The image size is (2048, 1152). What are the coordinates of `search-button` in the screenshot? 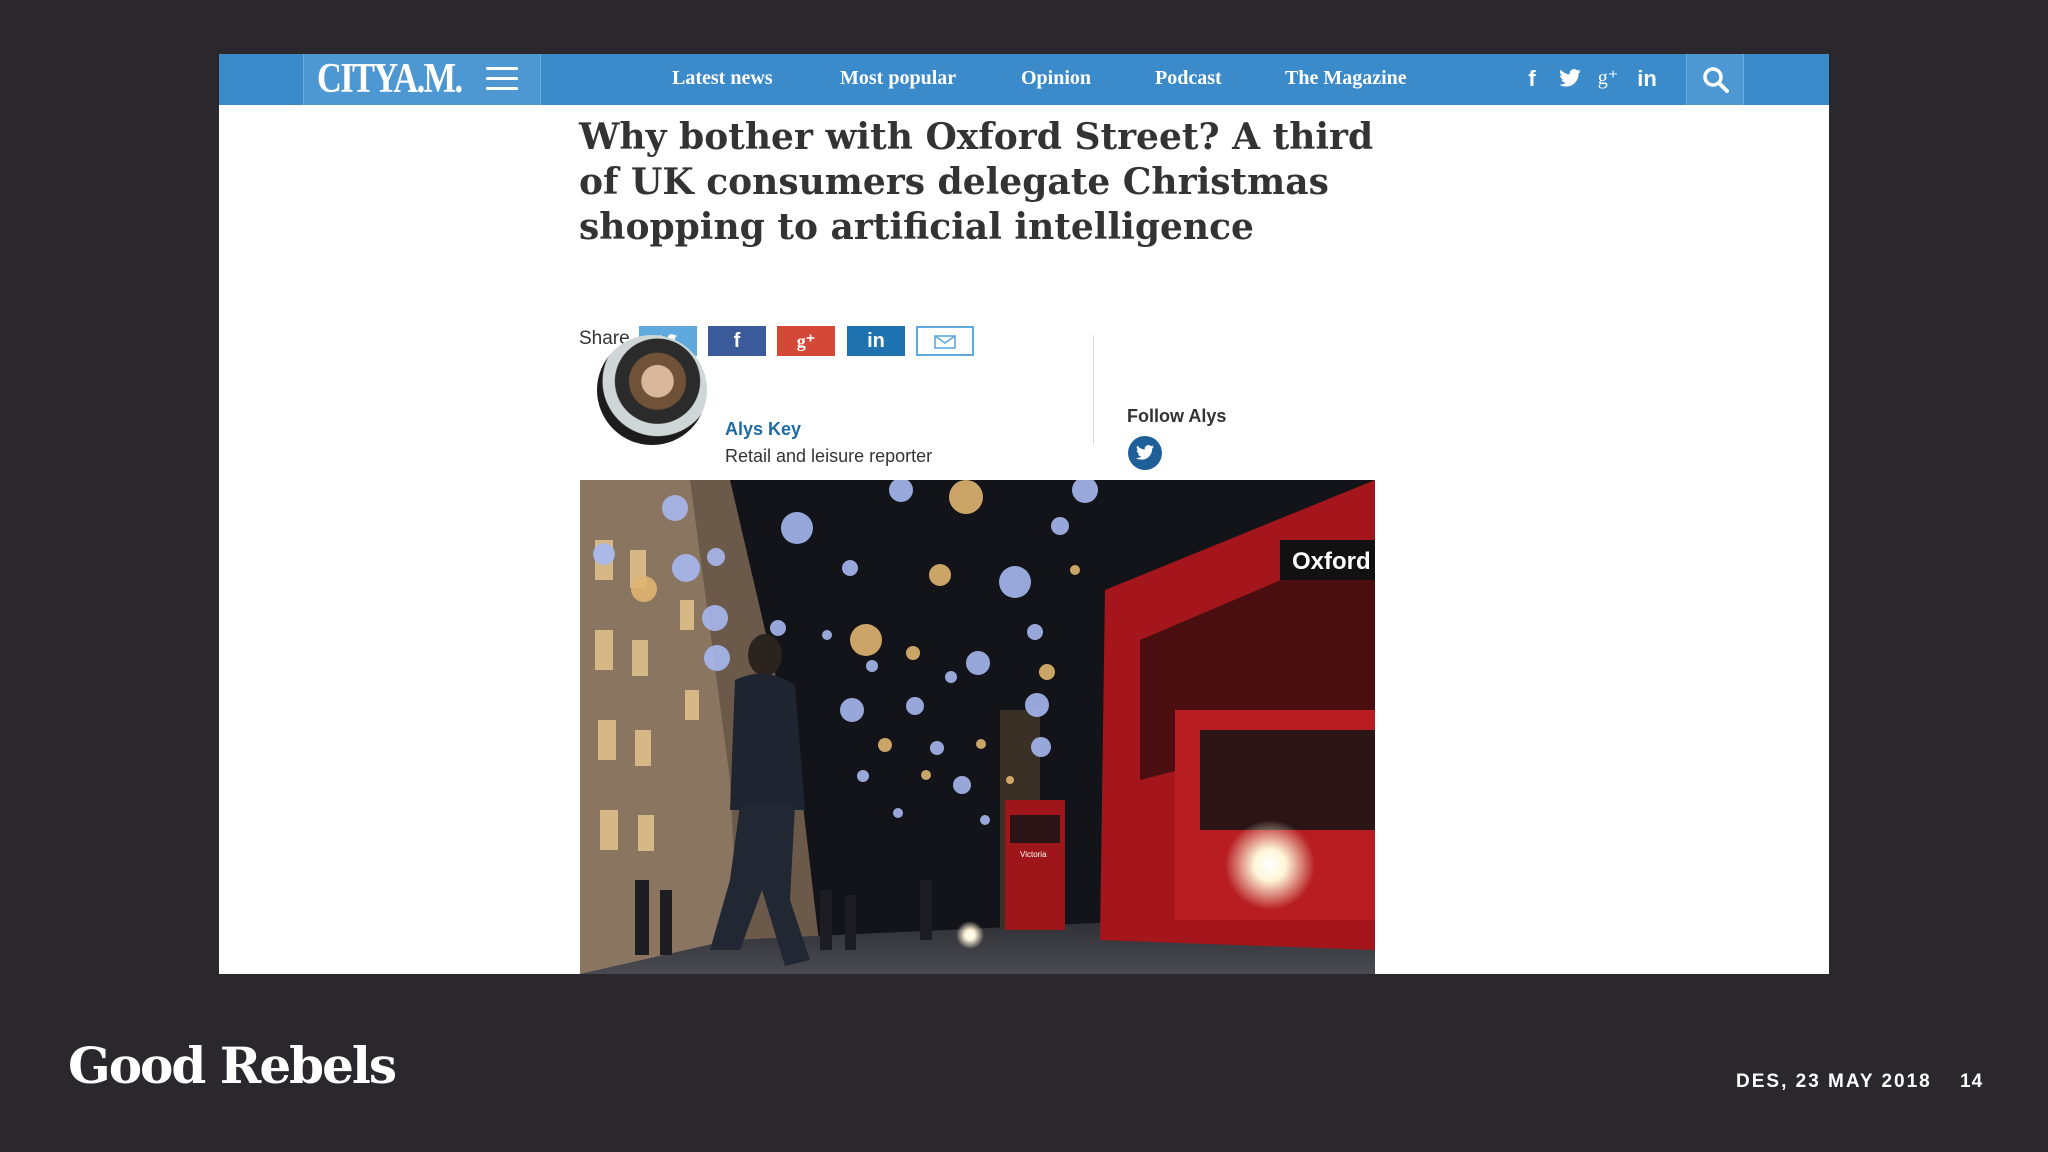 It's located at (1715, 79).